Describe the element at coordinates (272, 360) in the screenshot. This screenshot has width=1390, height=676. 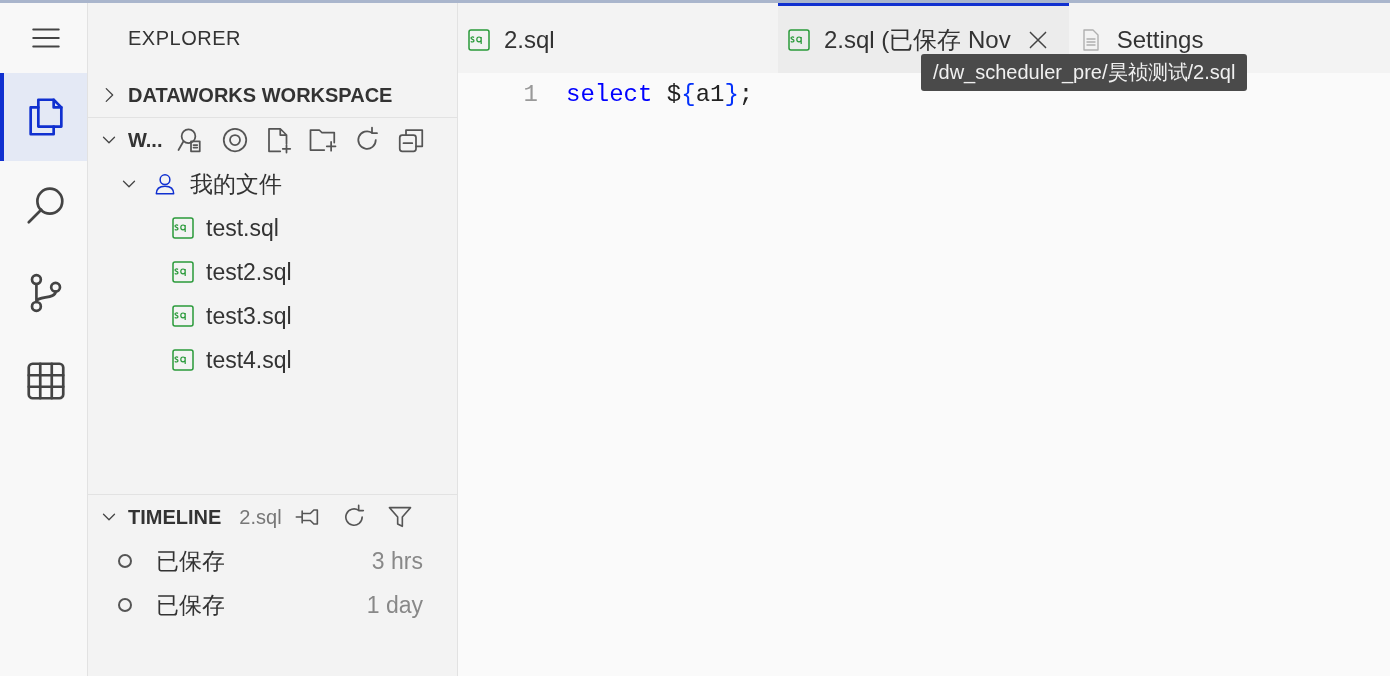
I see `tree-item: test4.sql` at that location.